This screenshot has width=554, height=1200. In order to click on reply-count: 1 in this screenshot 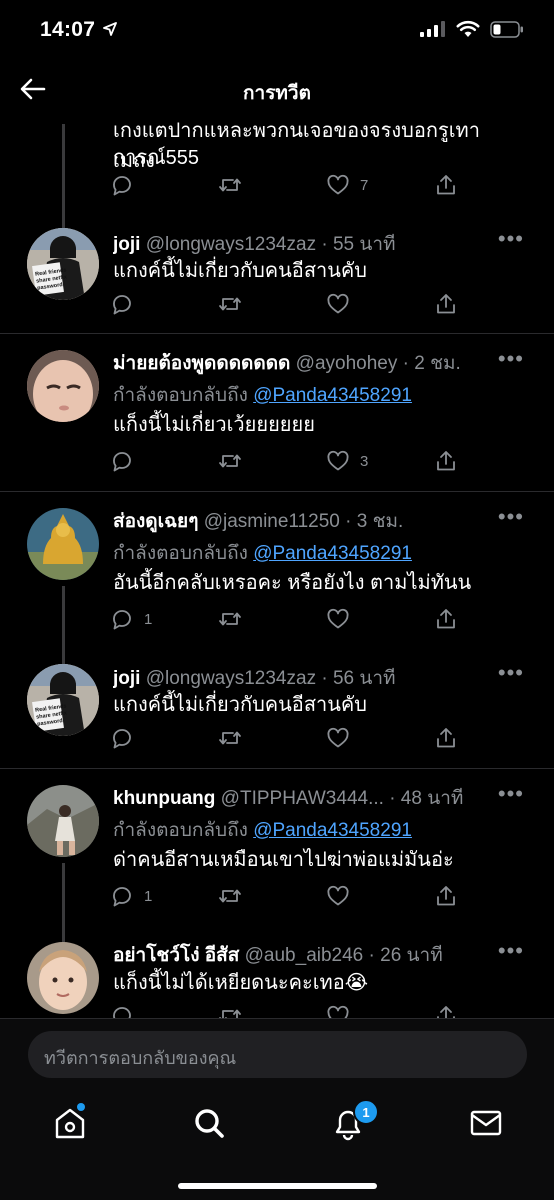, I will do `click(148, 619)`.